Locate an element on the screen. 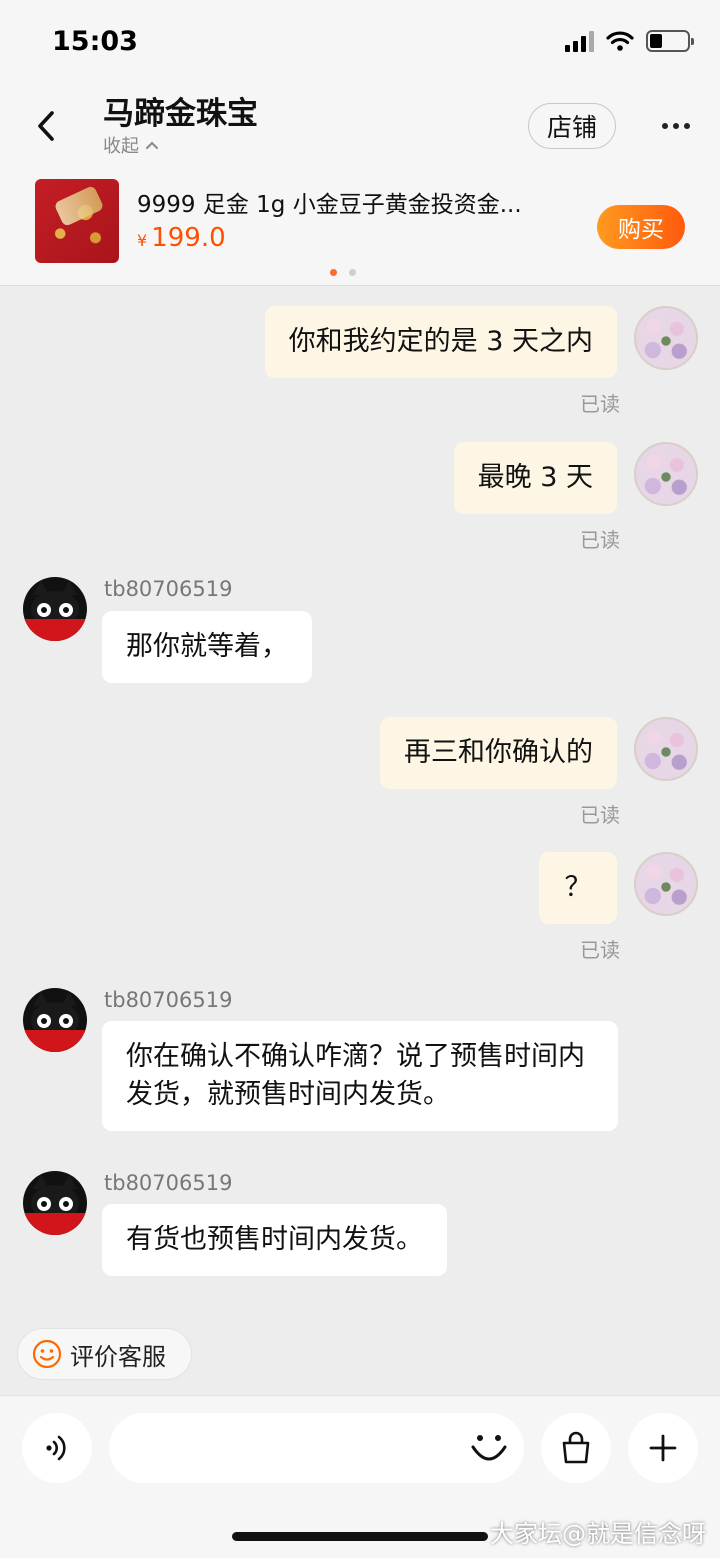  product-price: ¥199.0 is located at coordinates (181, 238).